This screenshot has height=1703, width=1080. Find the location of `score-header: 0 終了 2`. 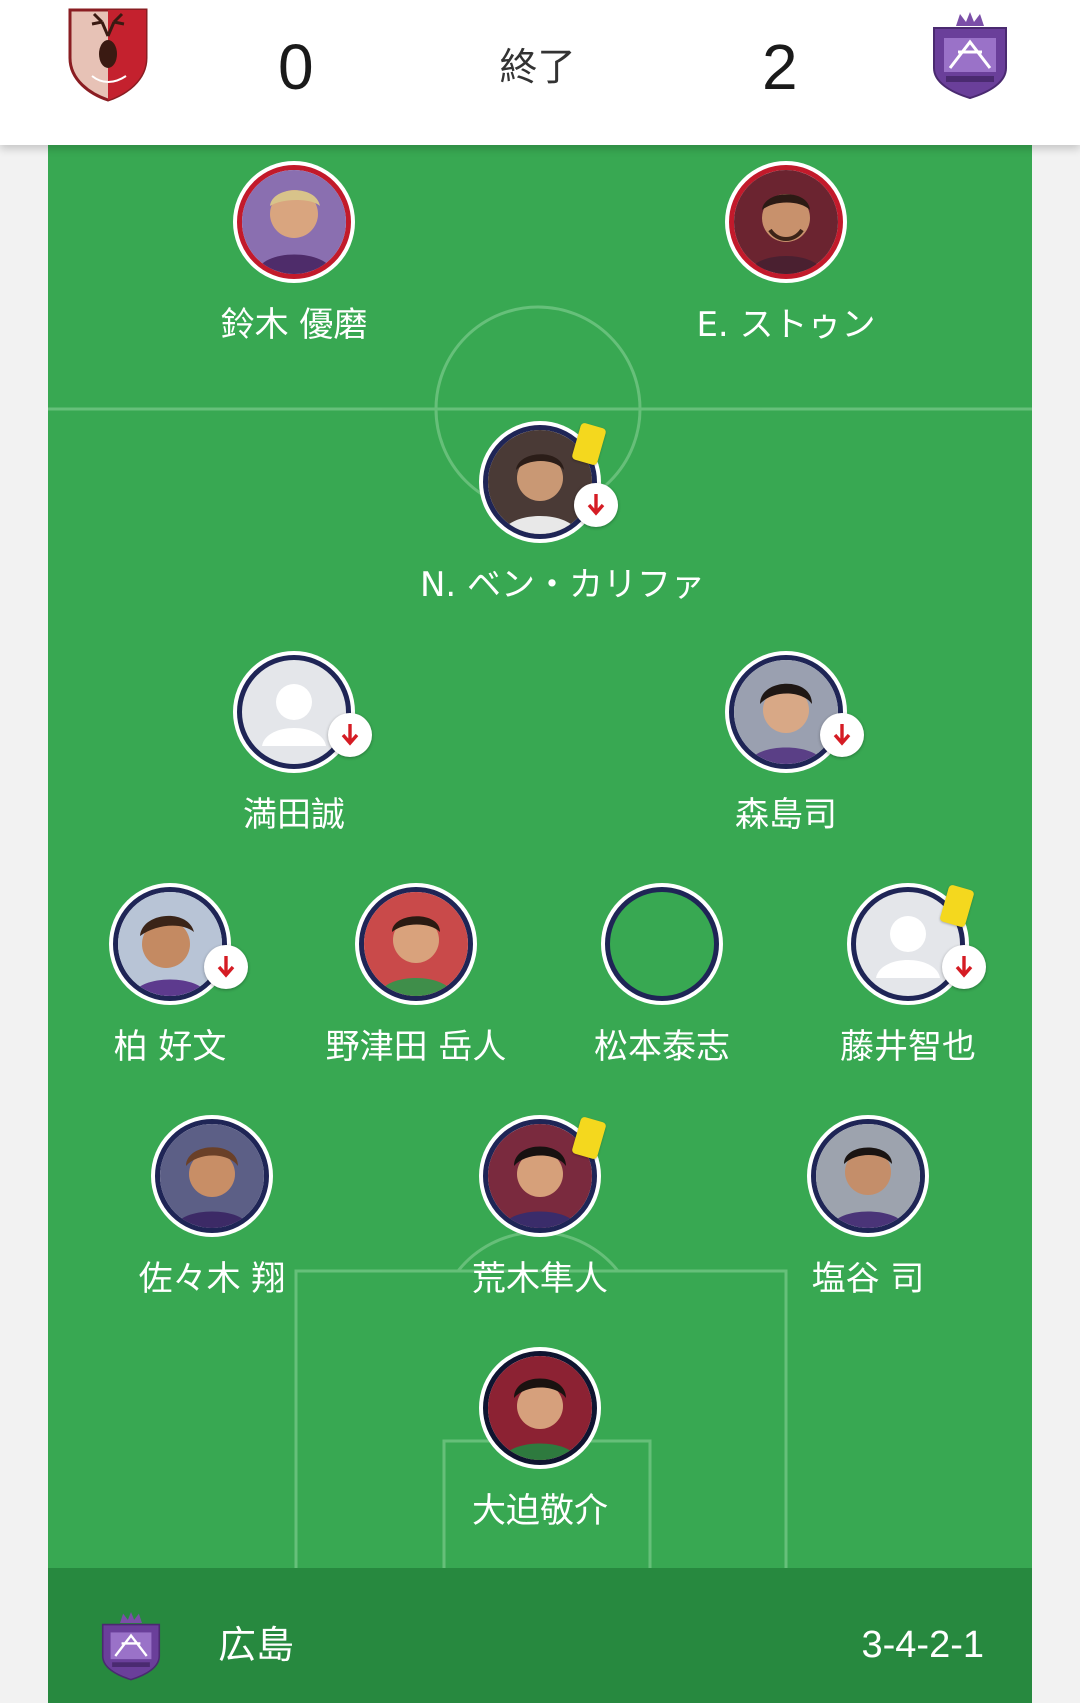

score-header: 0 終了 2 is located at coordinates (540, 72).